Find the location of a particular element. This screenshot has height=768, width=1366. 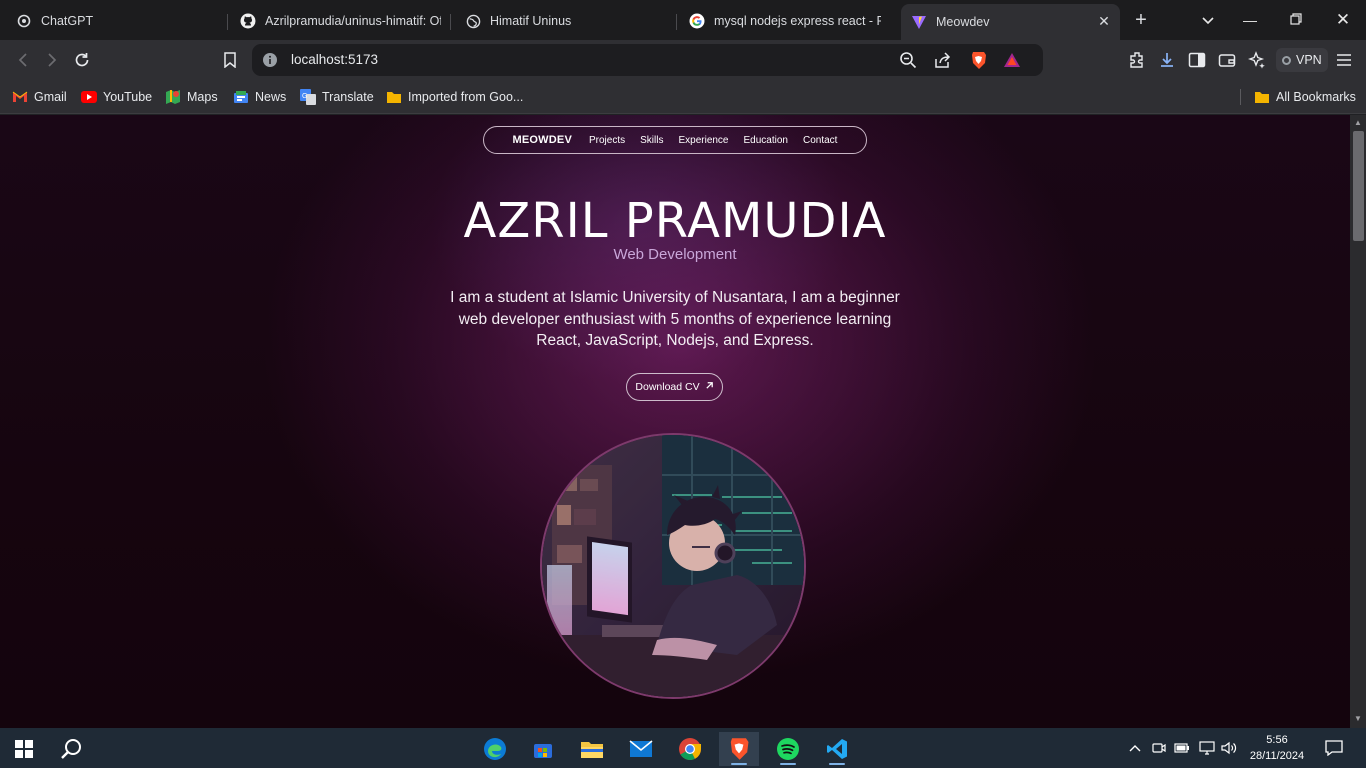

bookmark-label: Gmail is located at coordinates (50, 97).